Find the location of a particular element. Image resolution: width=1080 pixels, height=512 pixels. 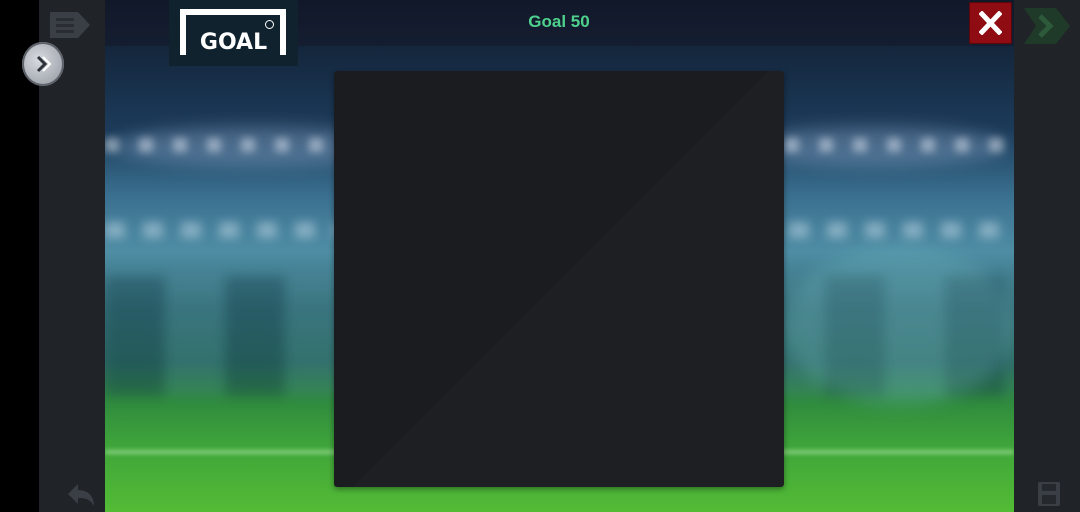

light-beam is located at coordinates (899, 326).